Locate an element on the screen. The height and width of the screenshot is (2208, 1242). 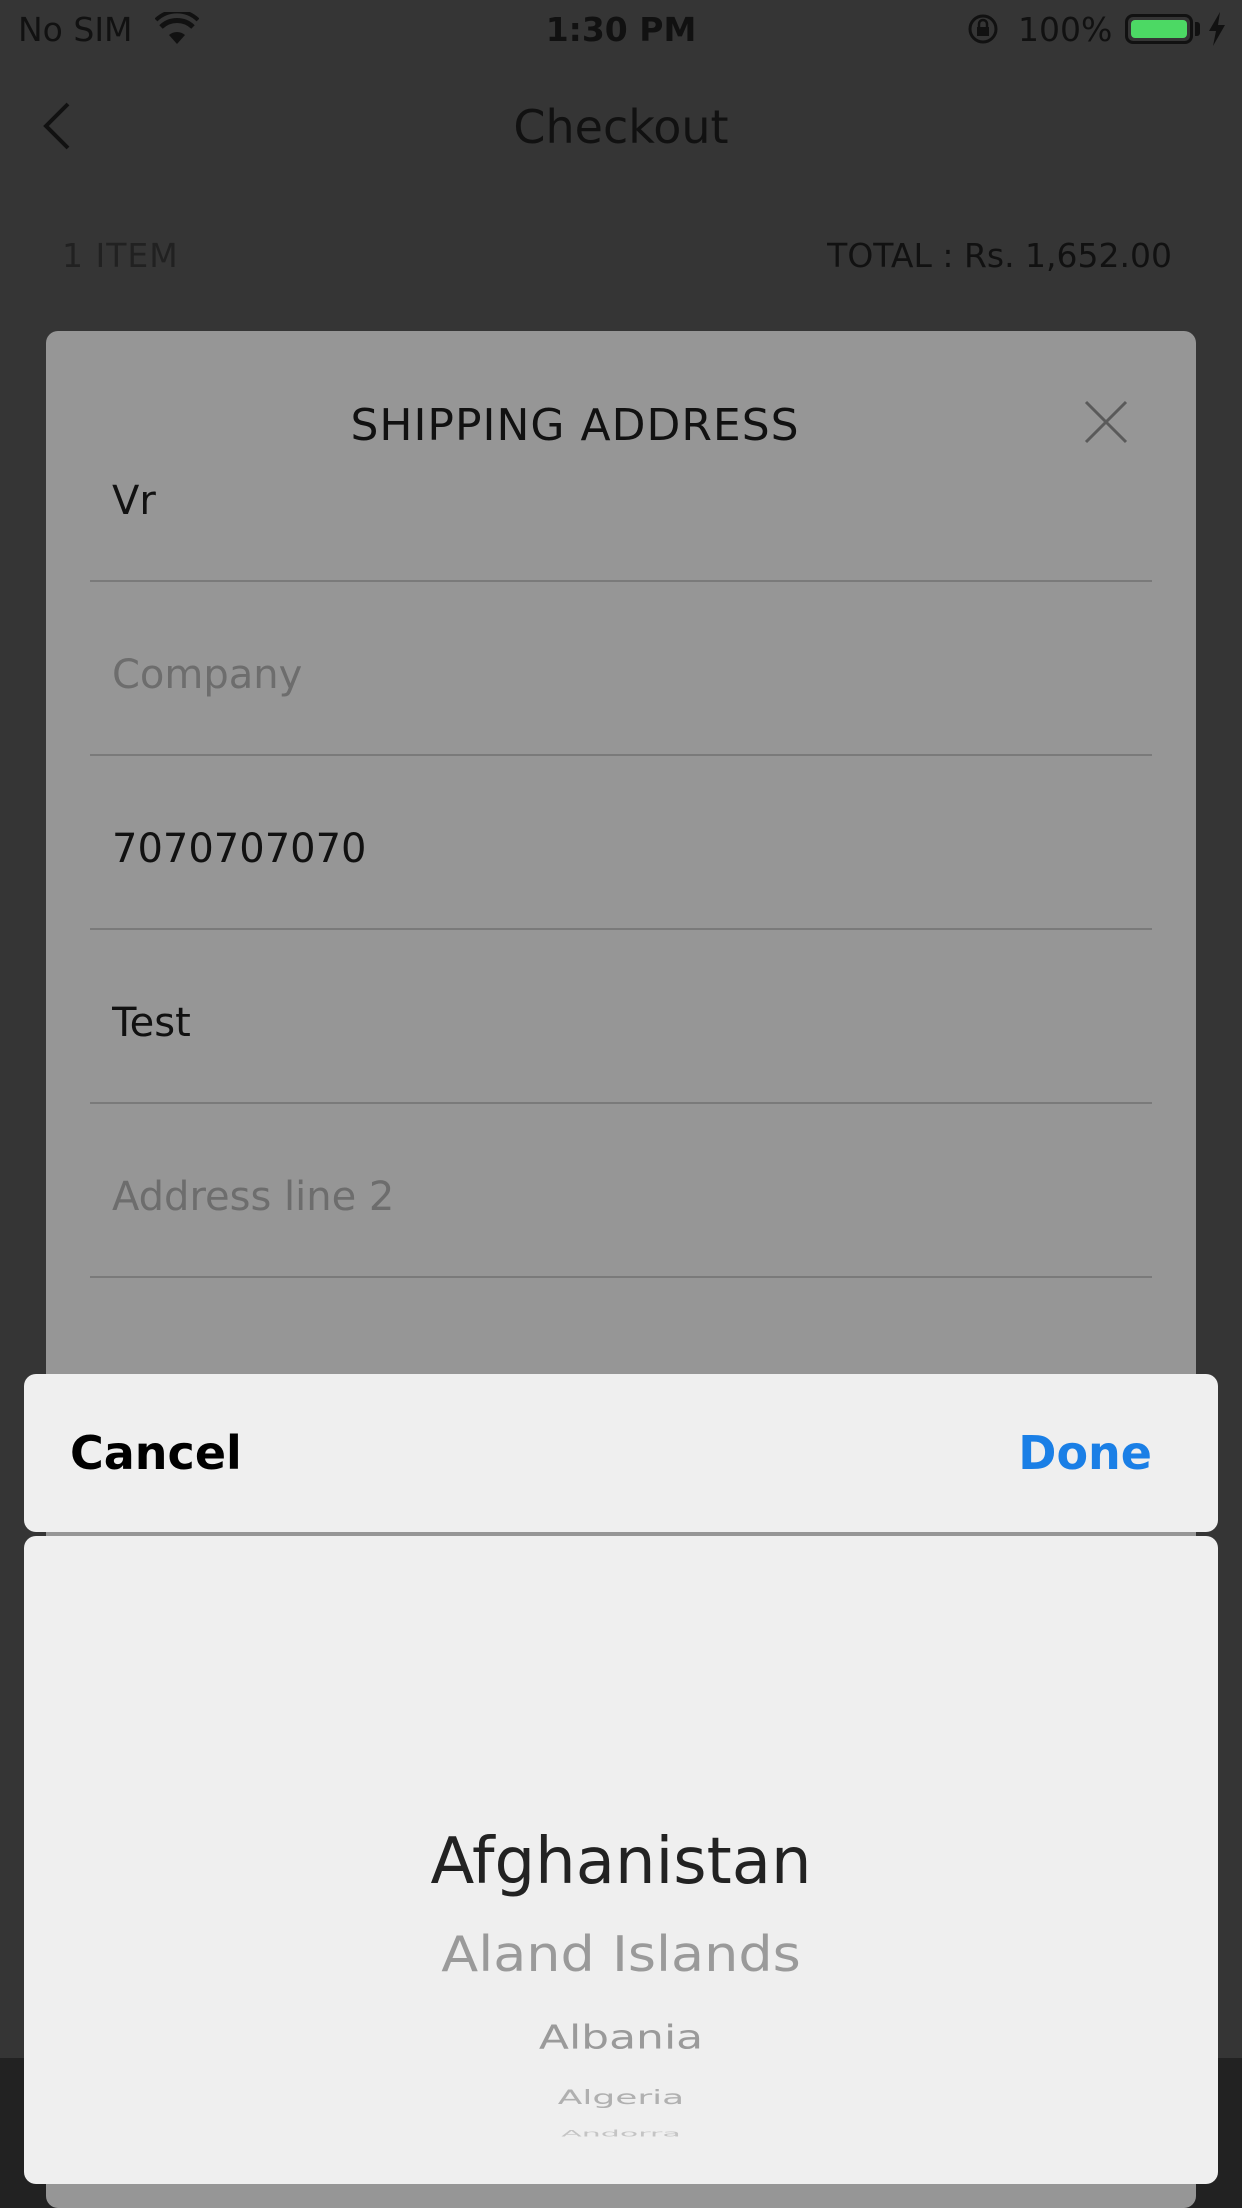
cancel-button: Cancel is located at coordinates (156, 1453).